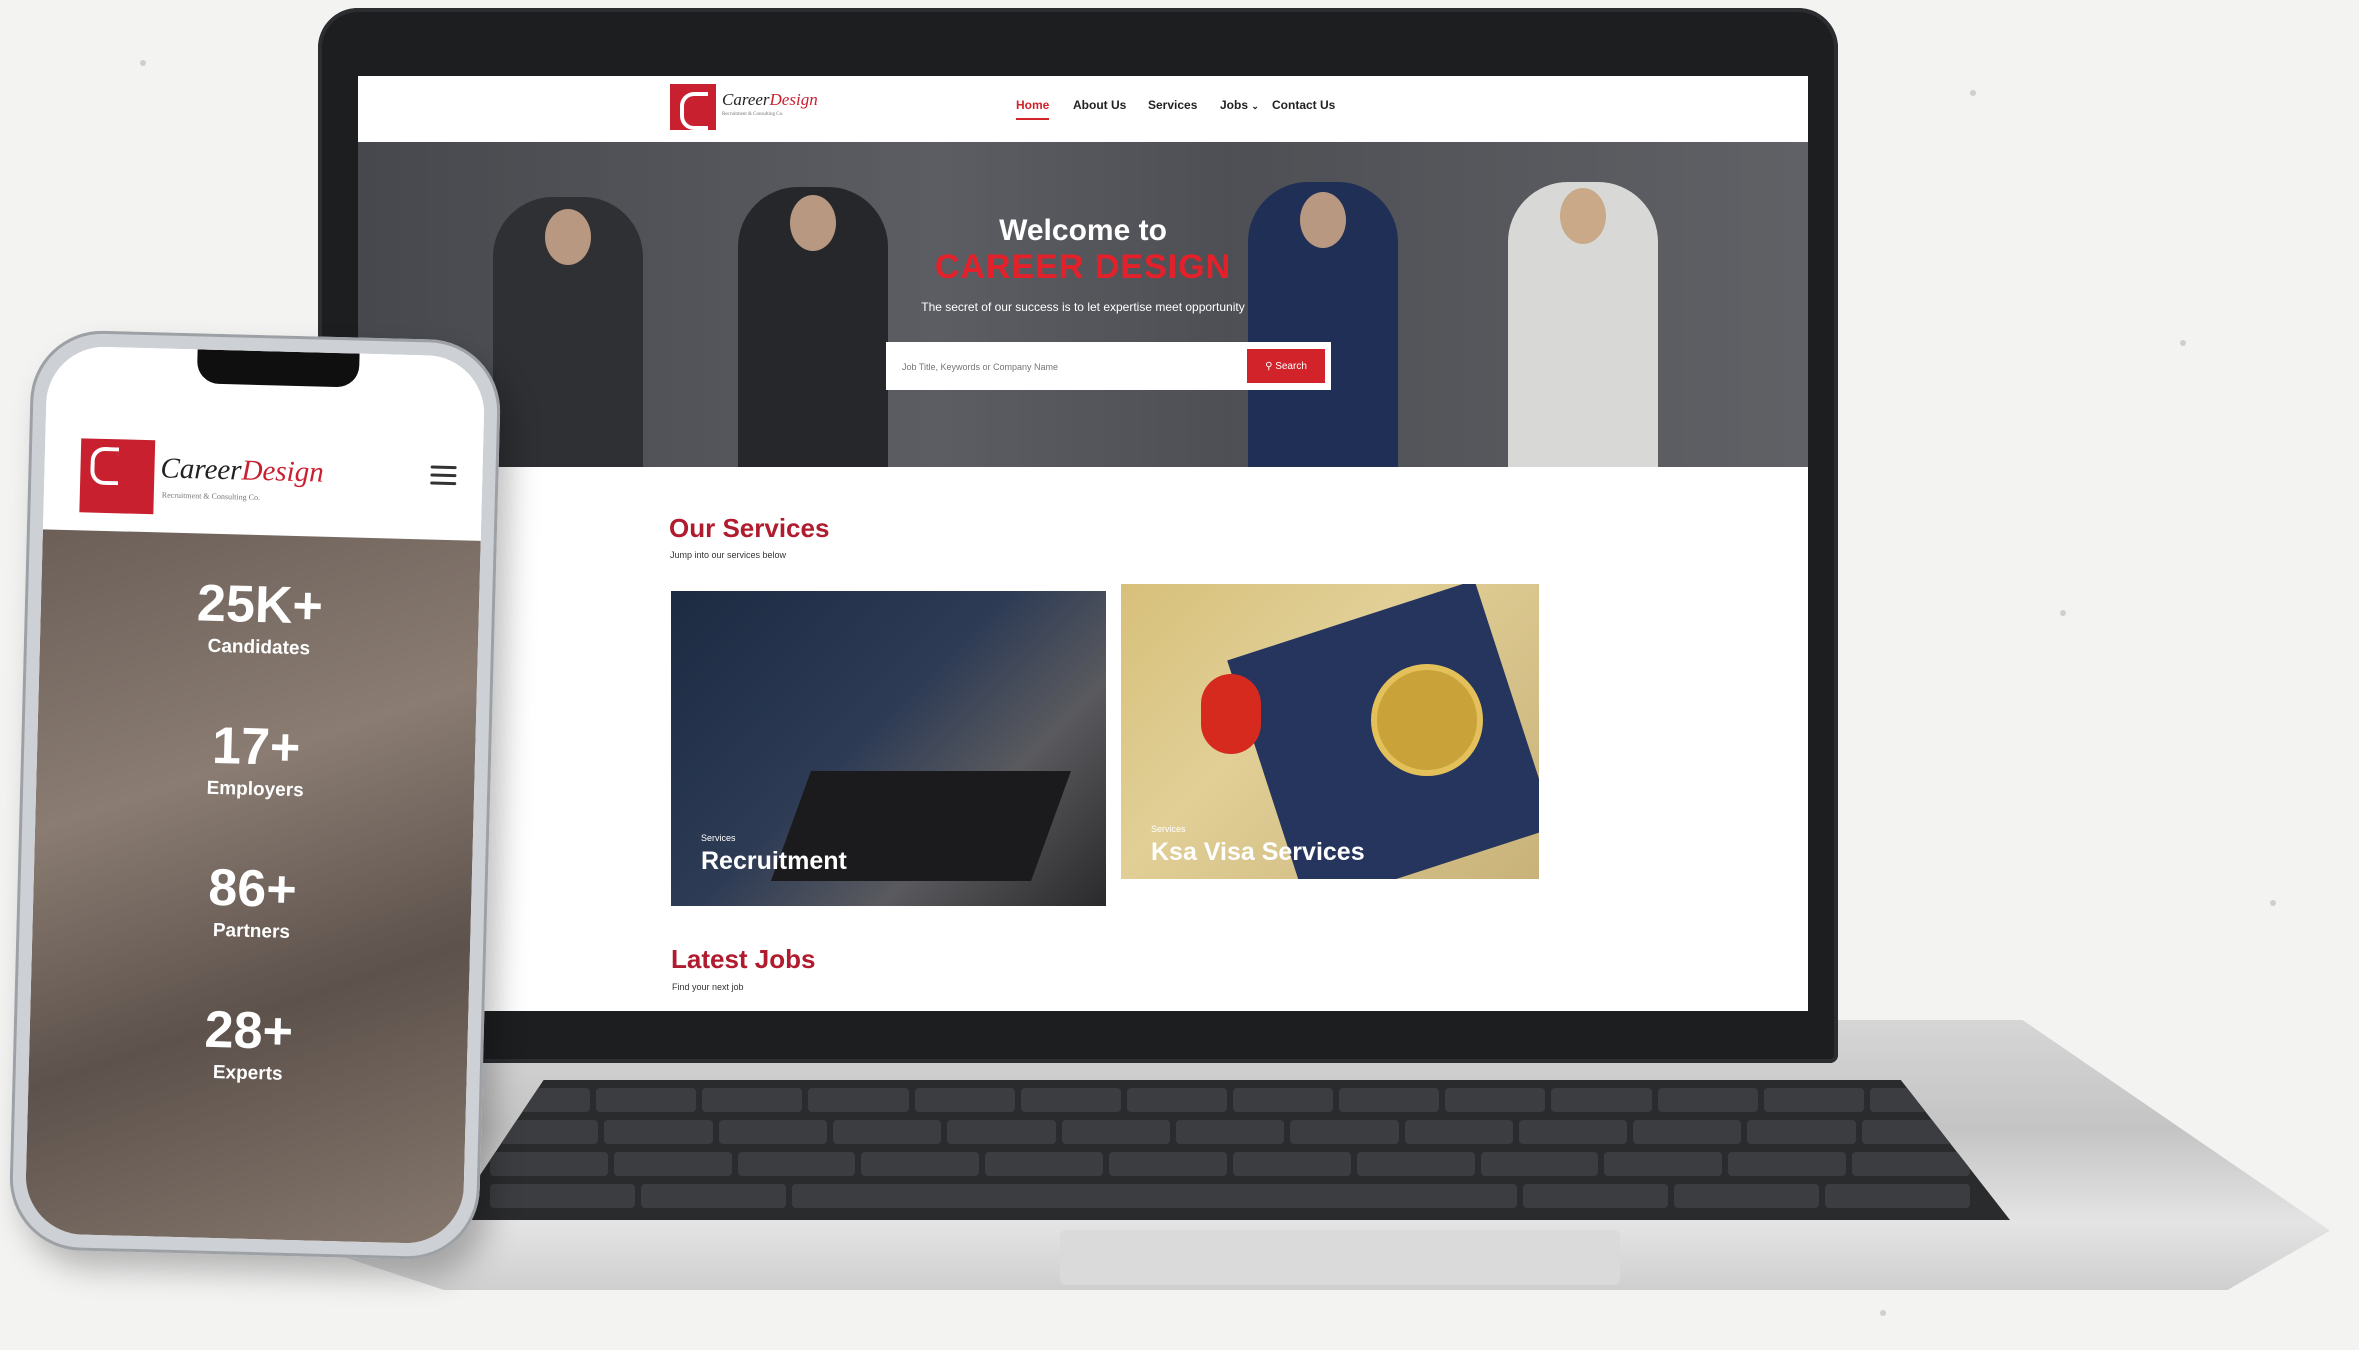  What do you see at coordinates (1033, 109) in the screenshot?
I see `nav-home: Home` at bounding box center [1033, 109].